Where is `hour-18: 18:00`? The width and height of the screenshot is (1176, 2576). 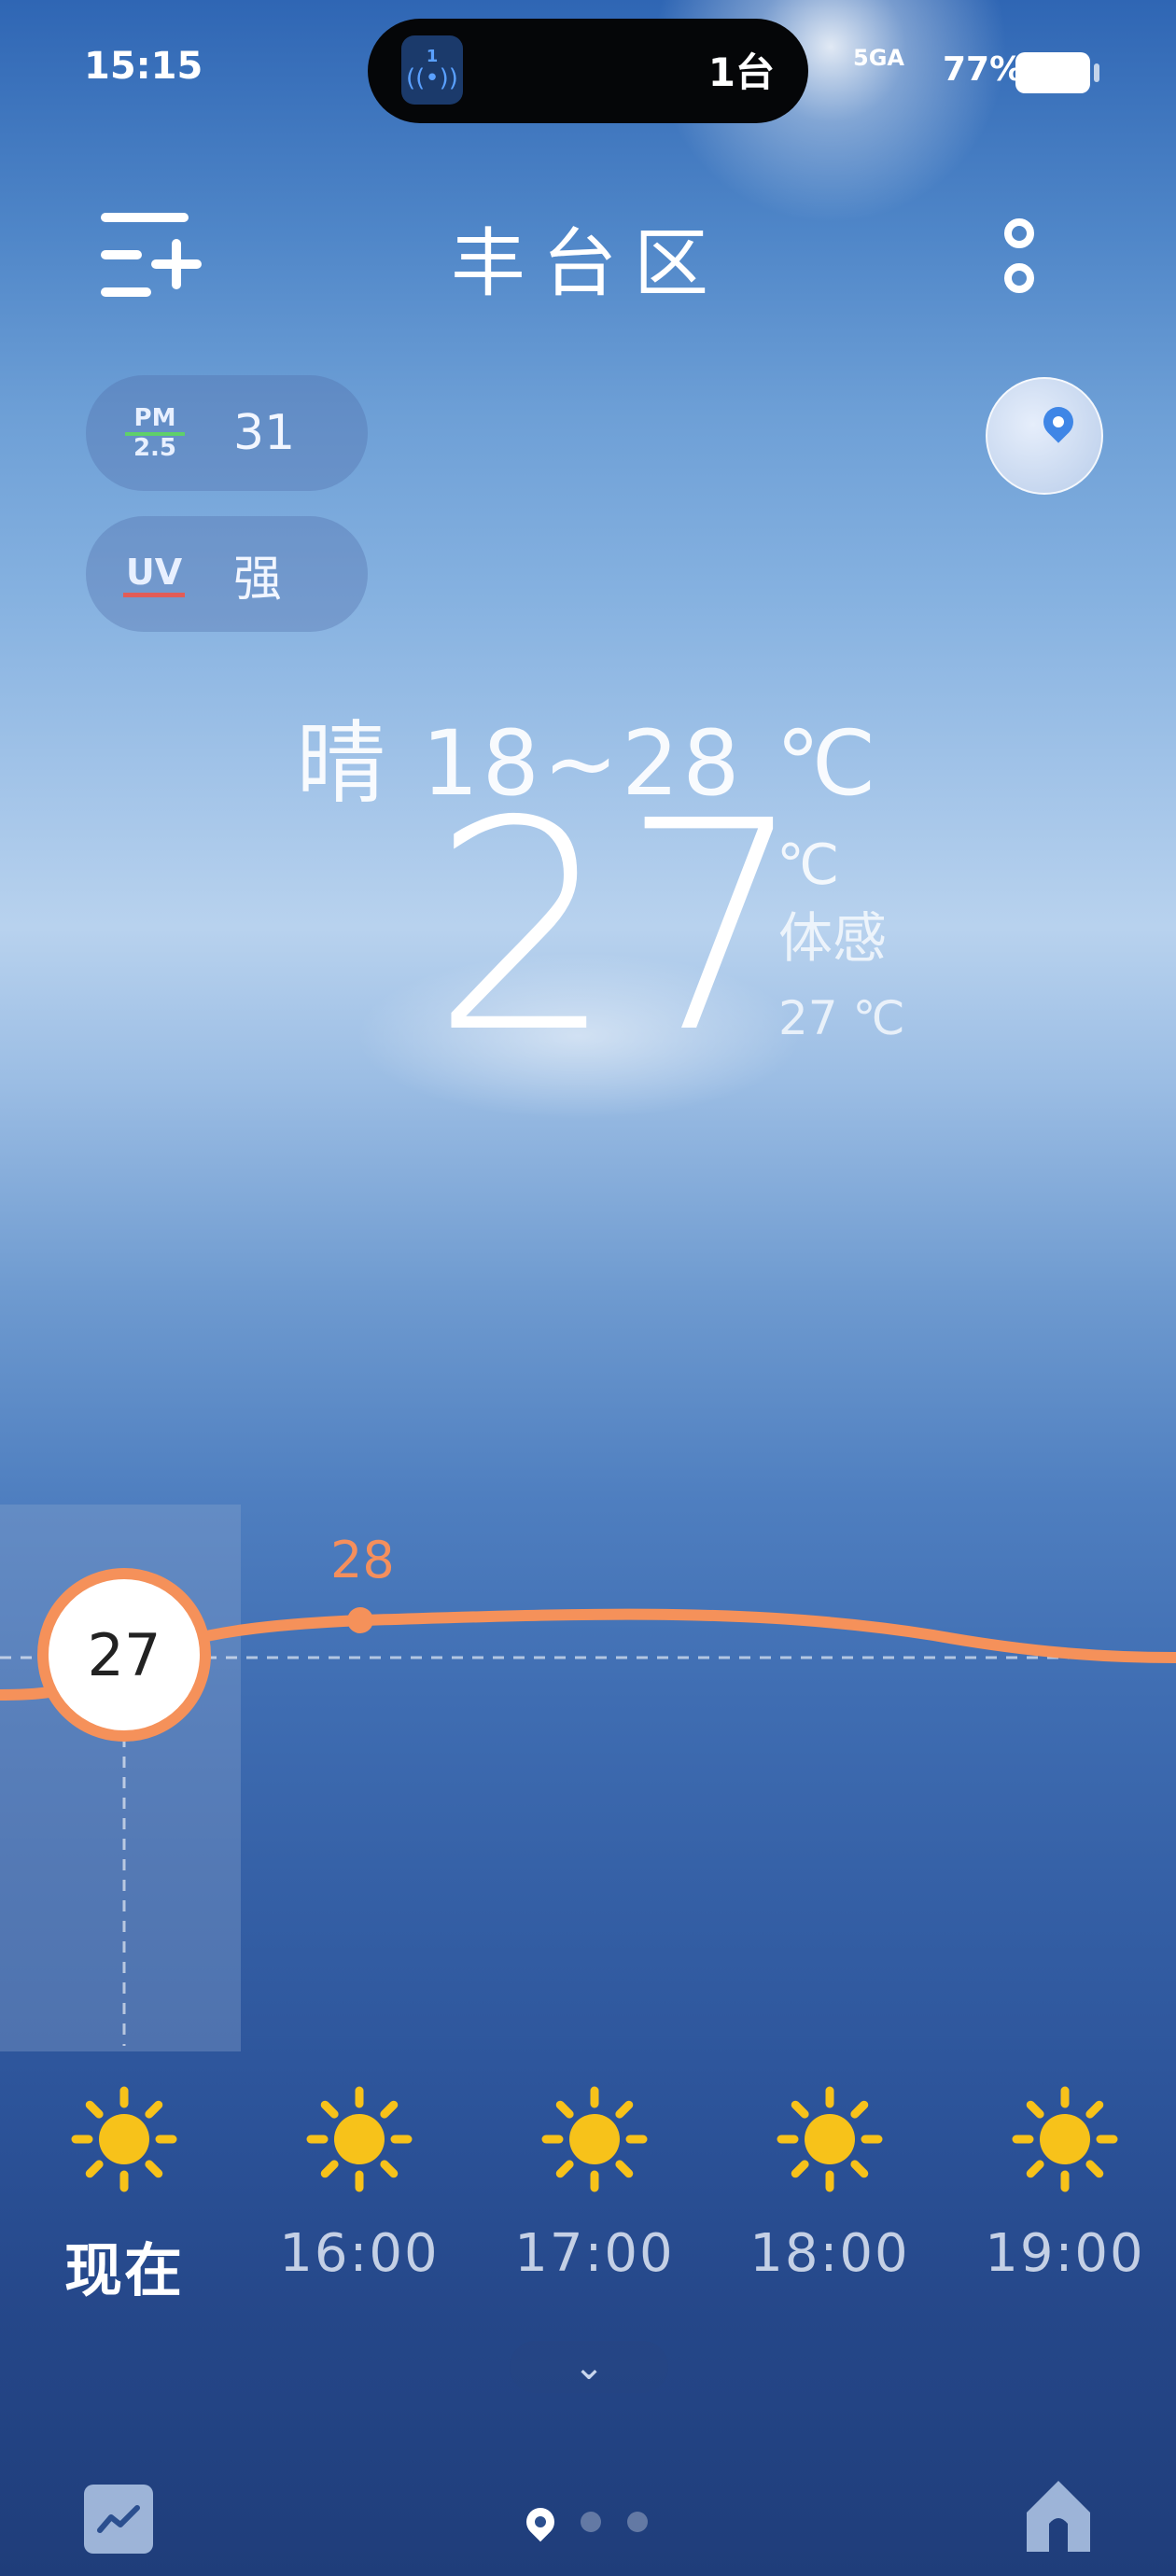
hour-18: 18:00 is located at coordinates (829, 2183).